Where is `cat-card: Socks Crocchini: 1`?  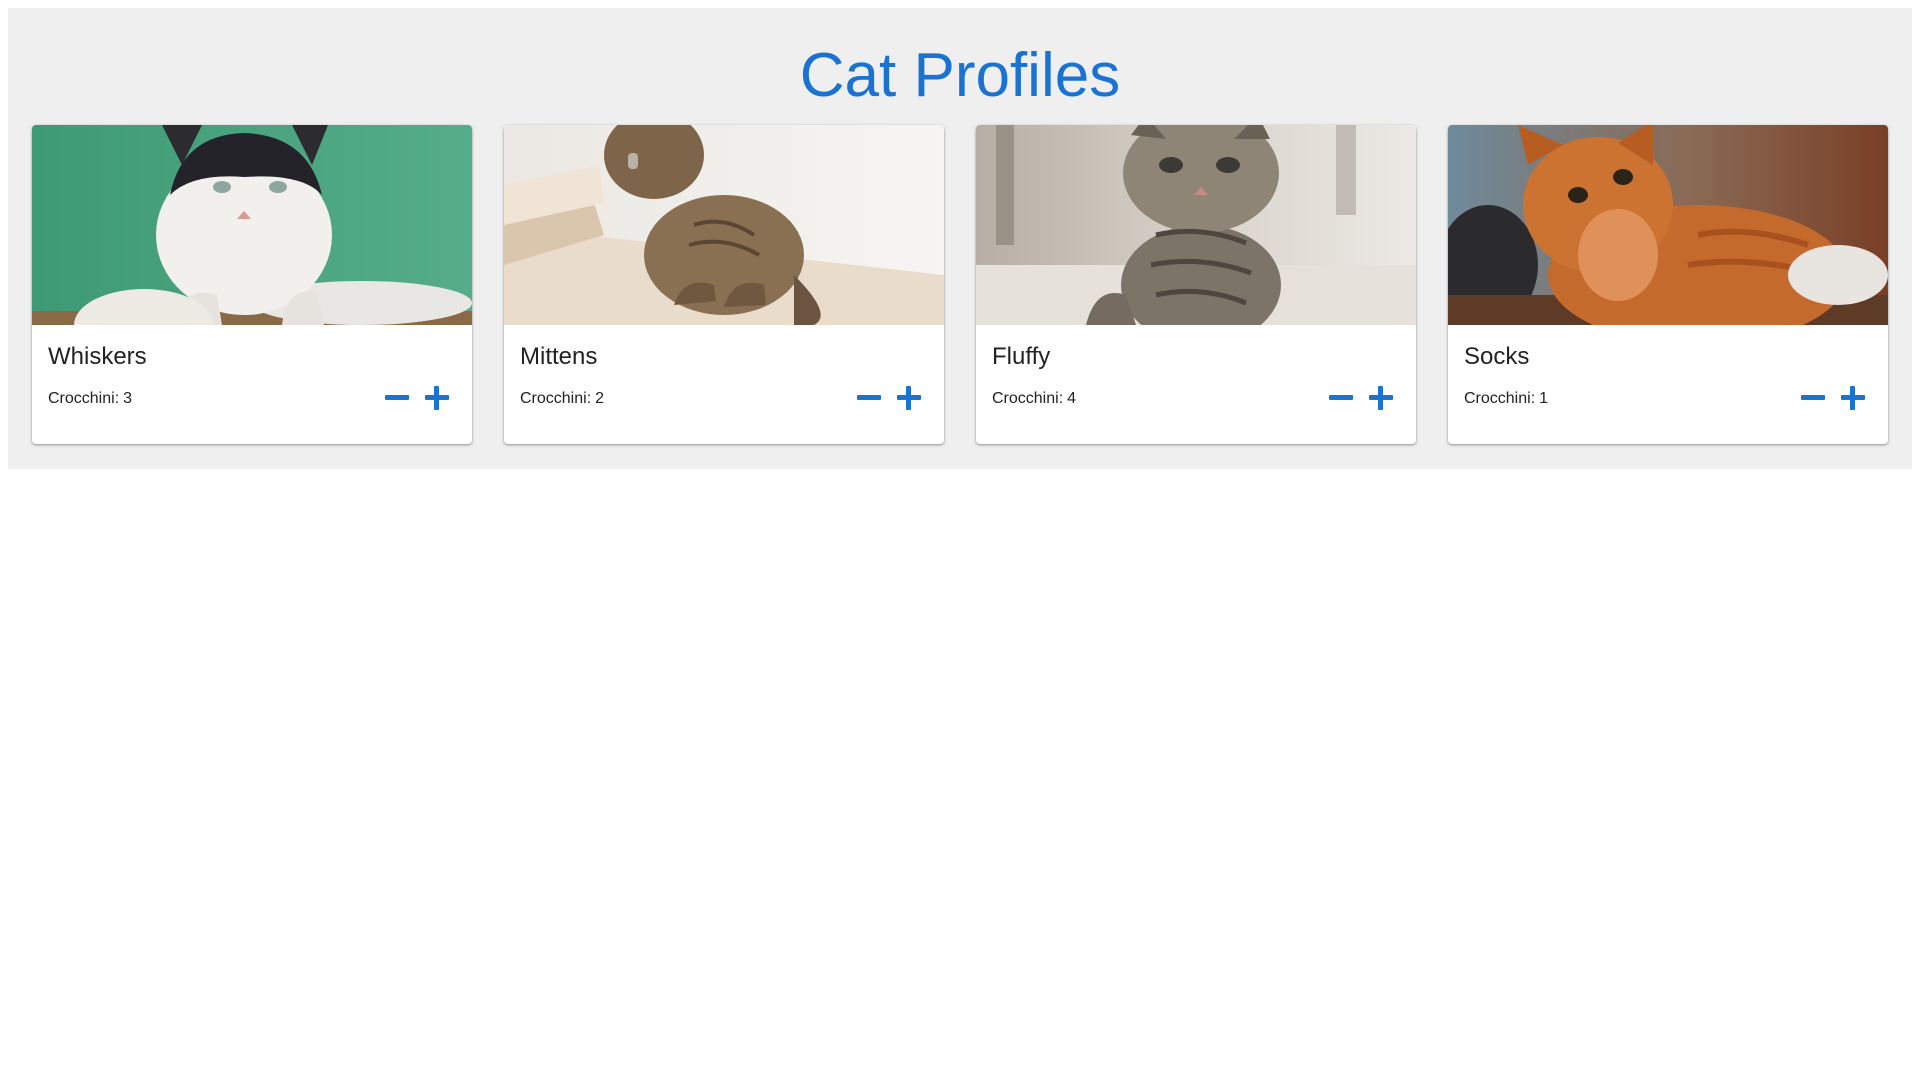 cat-card: Socks Crocchini: 1 is located at coordinates (1668, 284).